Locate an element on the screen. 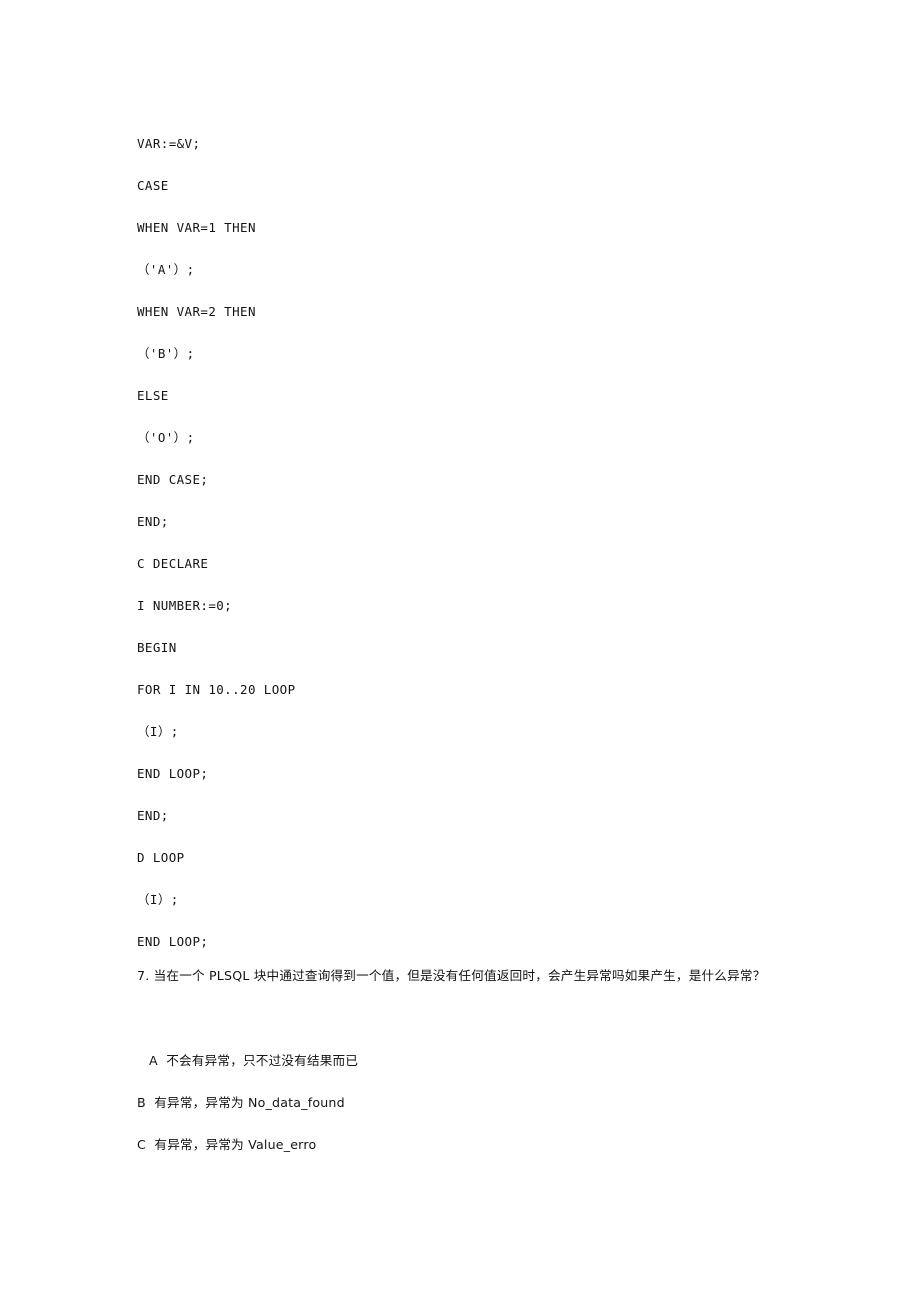  option-b: B 有异常，异常为 No_data_found is located at coordinates (457, 1103).